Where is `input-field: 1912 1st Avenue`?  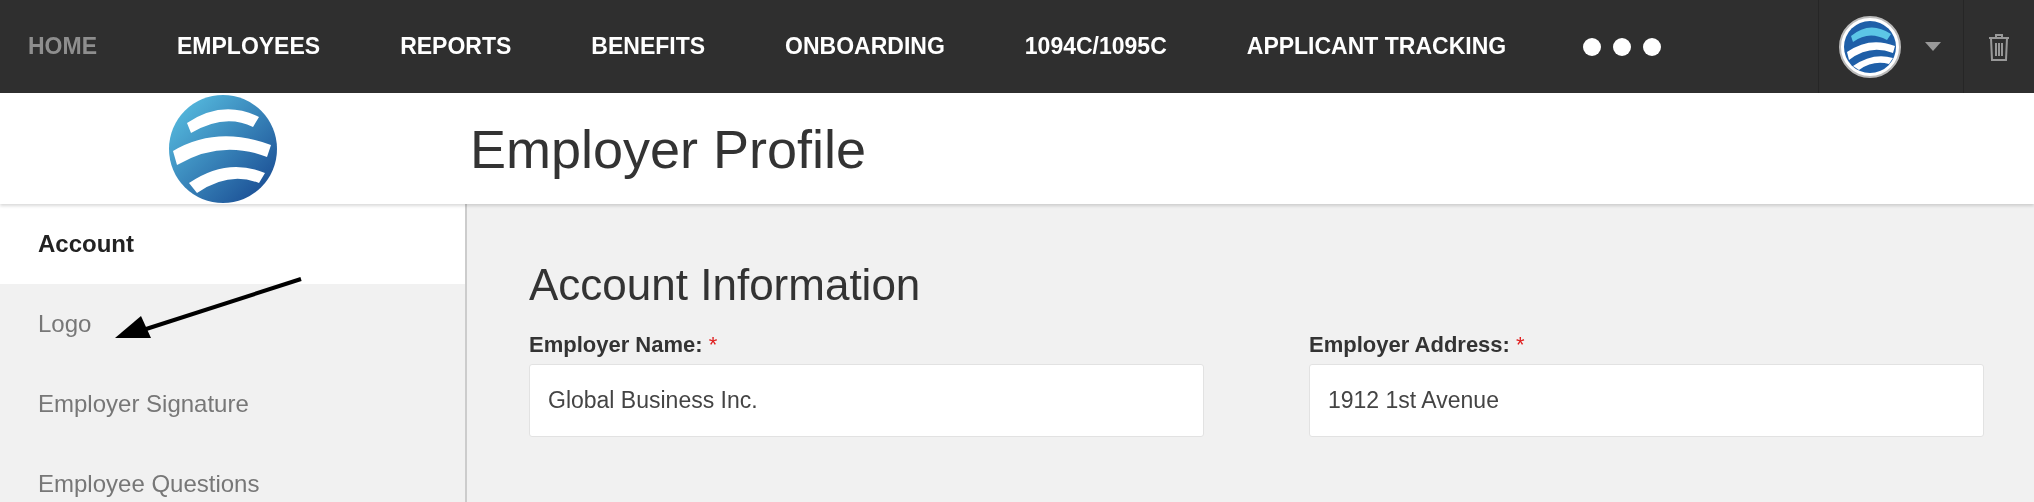 input-field: 1912 1st Avenue is located at coordinates (1646, 400).